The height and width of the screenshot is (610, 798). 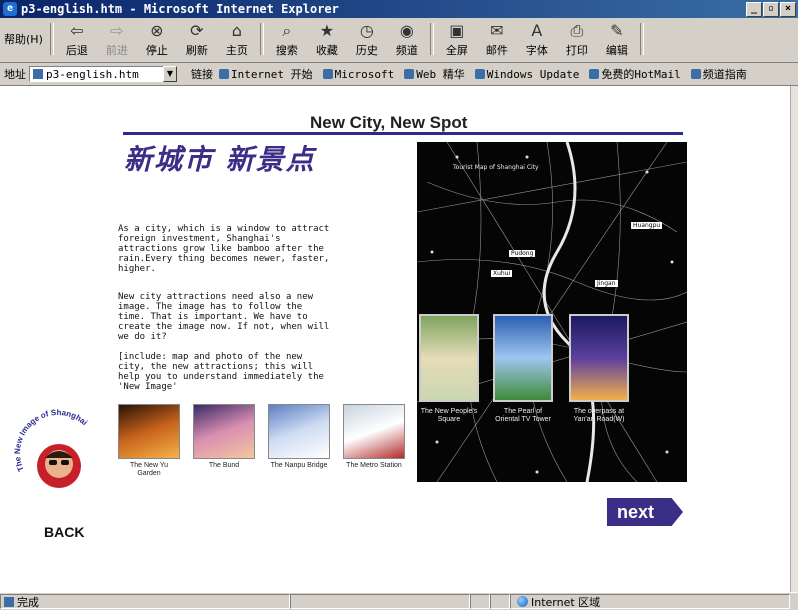 What do you see at coordinates (366, 50) in the screenshot?
I see `toolbar-button-label: 历史` at bounding box center [366, 50].